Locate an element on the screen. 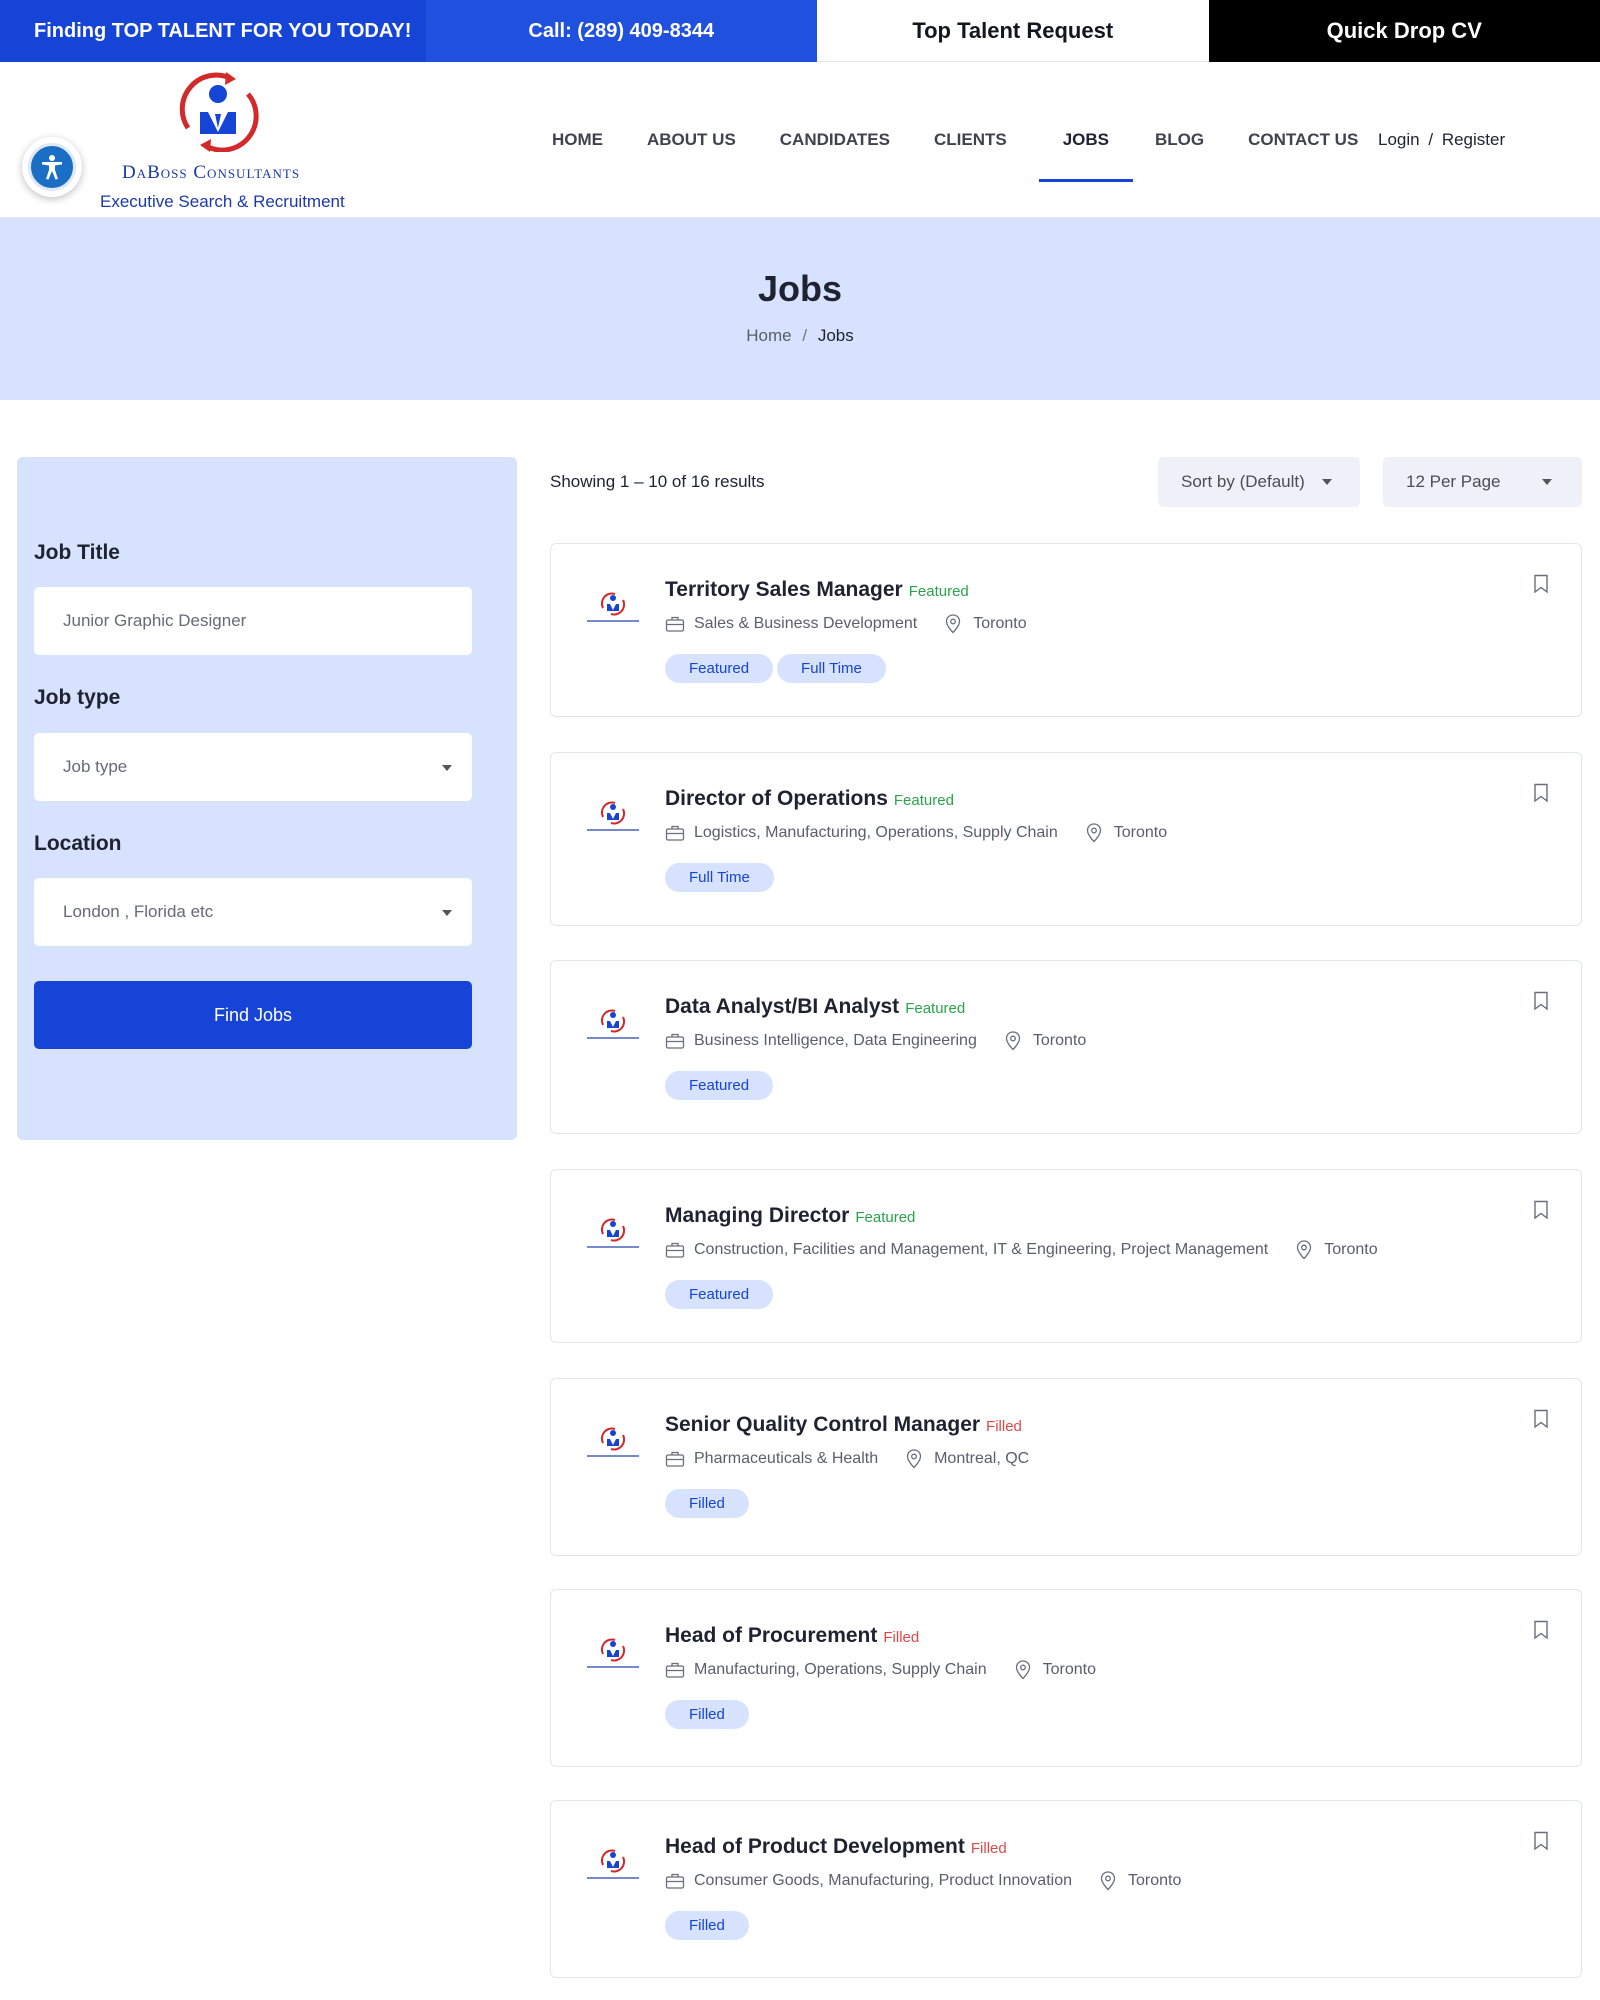 This screenshot has height=2000, width=1600. job-title: Head of Procurement Filled is located at coordinates (792, 1636).